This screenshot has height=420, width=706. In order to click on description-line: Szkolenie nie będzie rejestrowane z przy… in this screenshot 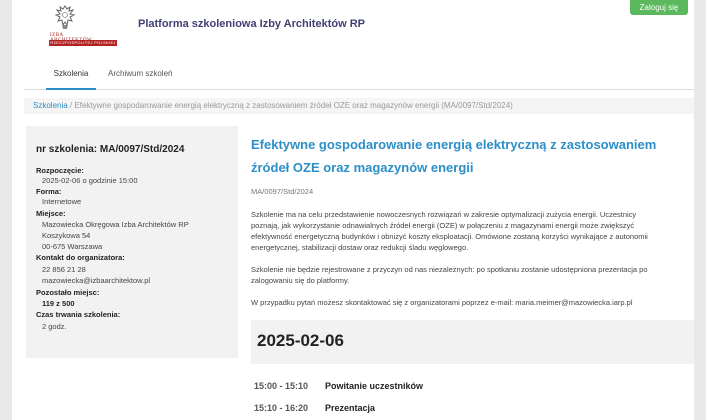, I will do `click(449, 269)`.